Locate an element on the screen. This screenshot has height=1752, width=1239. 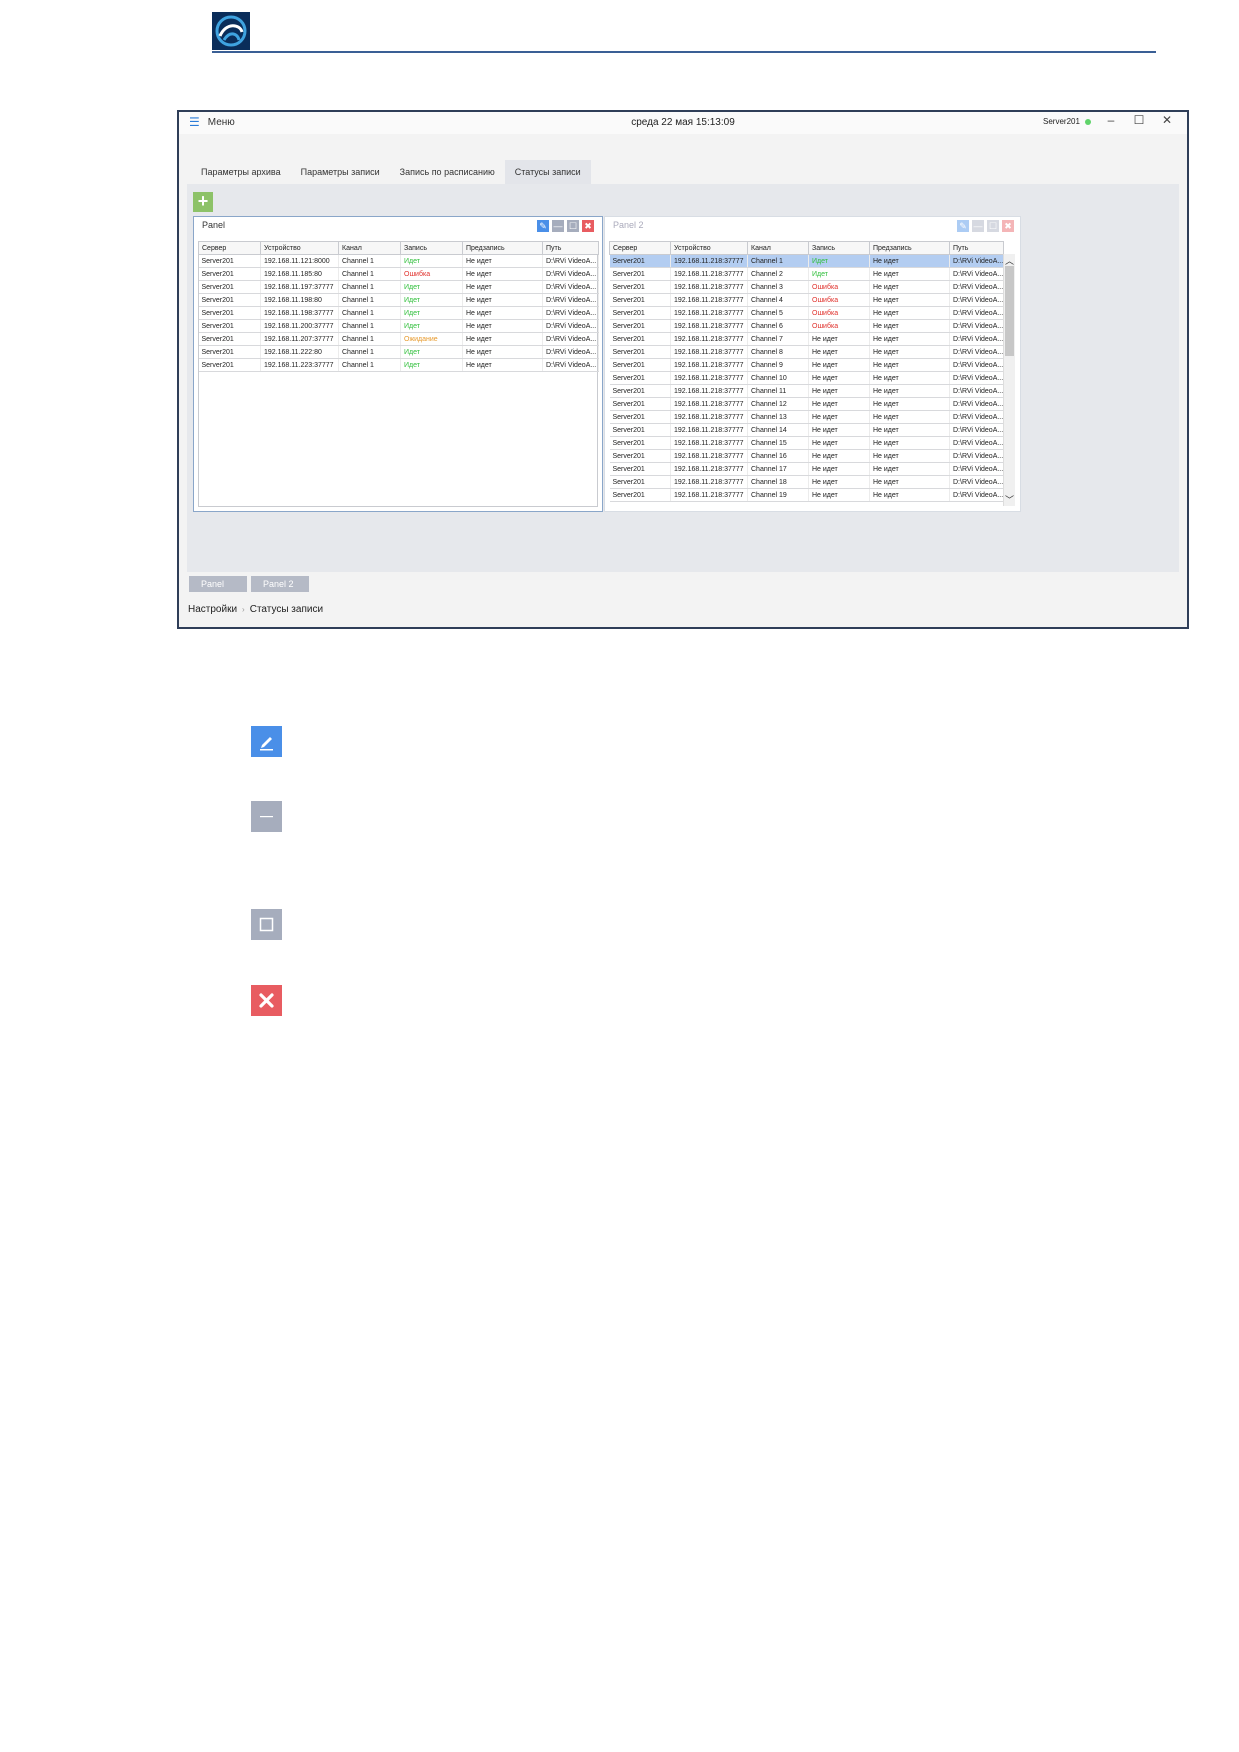
window-close-button: ✕ is located at coordinates (1167, 120).